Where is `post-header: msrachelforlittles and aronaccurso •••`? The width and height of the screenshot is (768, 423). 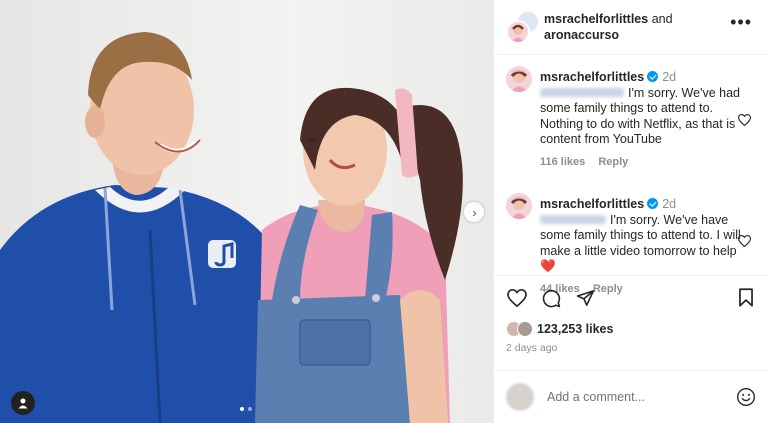
post-header: msrachelforlittles and aronaccurso ••• is located at coordinates (631, 27).